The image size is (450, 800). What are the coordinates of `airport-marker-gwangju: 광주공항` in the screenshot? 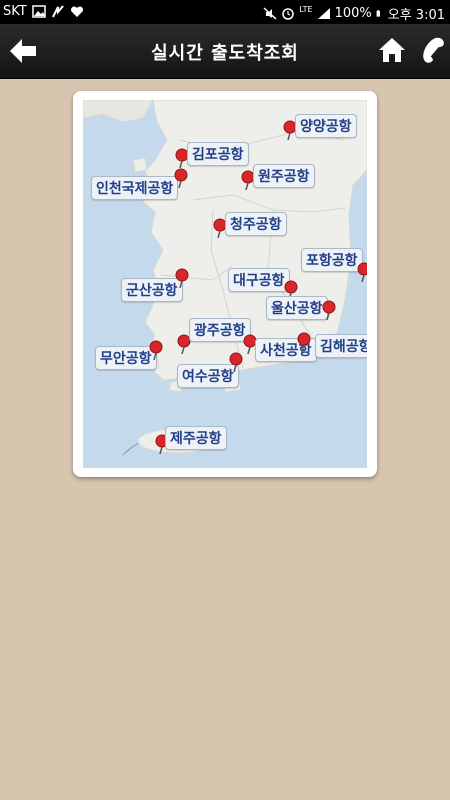 It's located at (214, 336).